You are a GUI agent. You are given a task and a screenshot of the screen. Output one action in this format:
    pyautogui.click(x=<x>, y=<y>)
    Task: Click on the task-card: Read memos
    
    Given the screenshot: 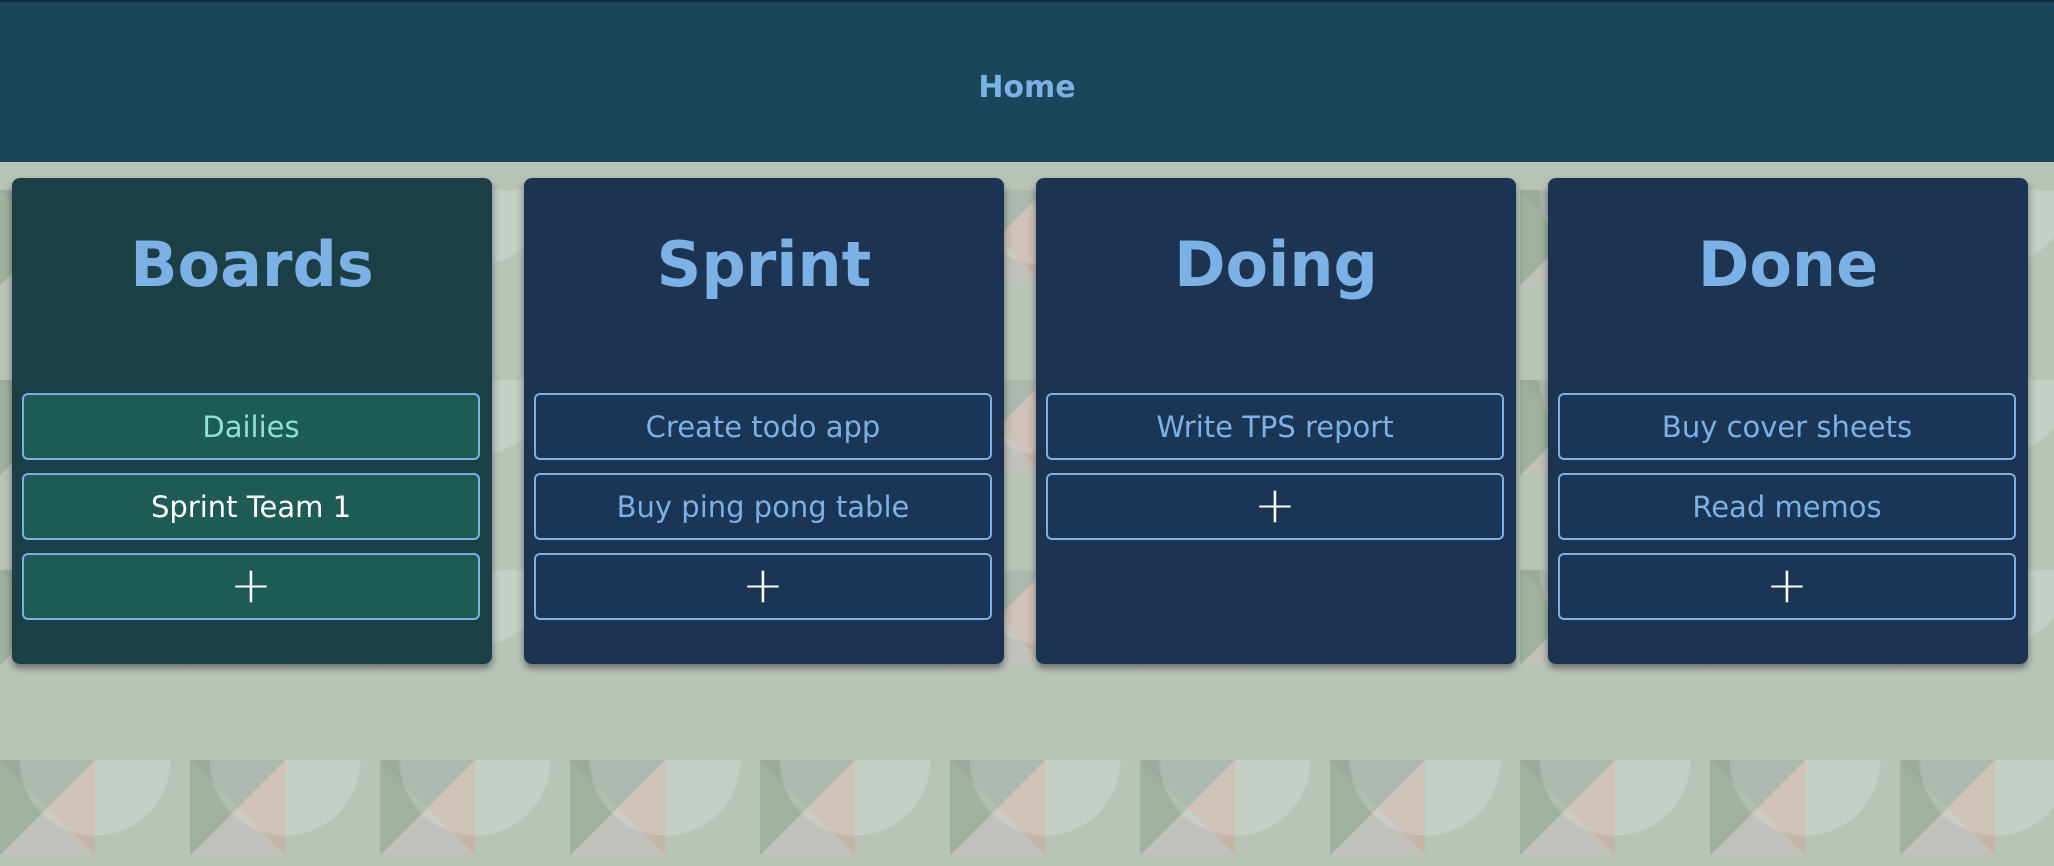 What is the action you would take?
    pyautogui.click(x=1787, y=506)
    